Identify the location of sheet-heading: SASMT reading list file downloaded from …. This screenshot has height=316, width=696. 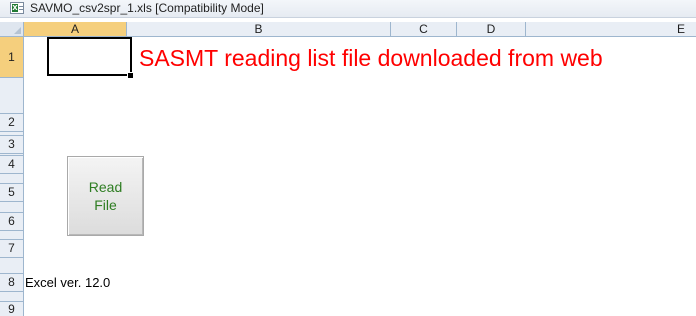
(371, 58).